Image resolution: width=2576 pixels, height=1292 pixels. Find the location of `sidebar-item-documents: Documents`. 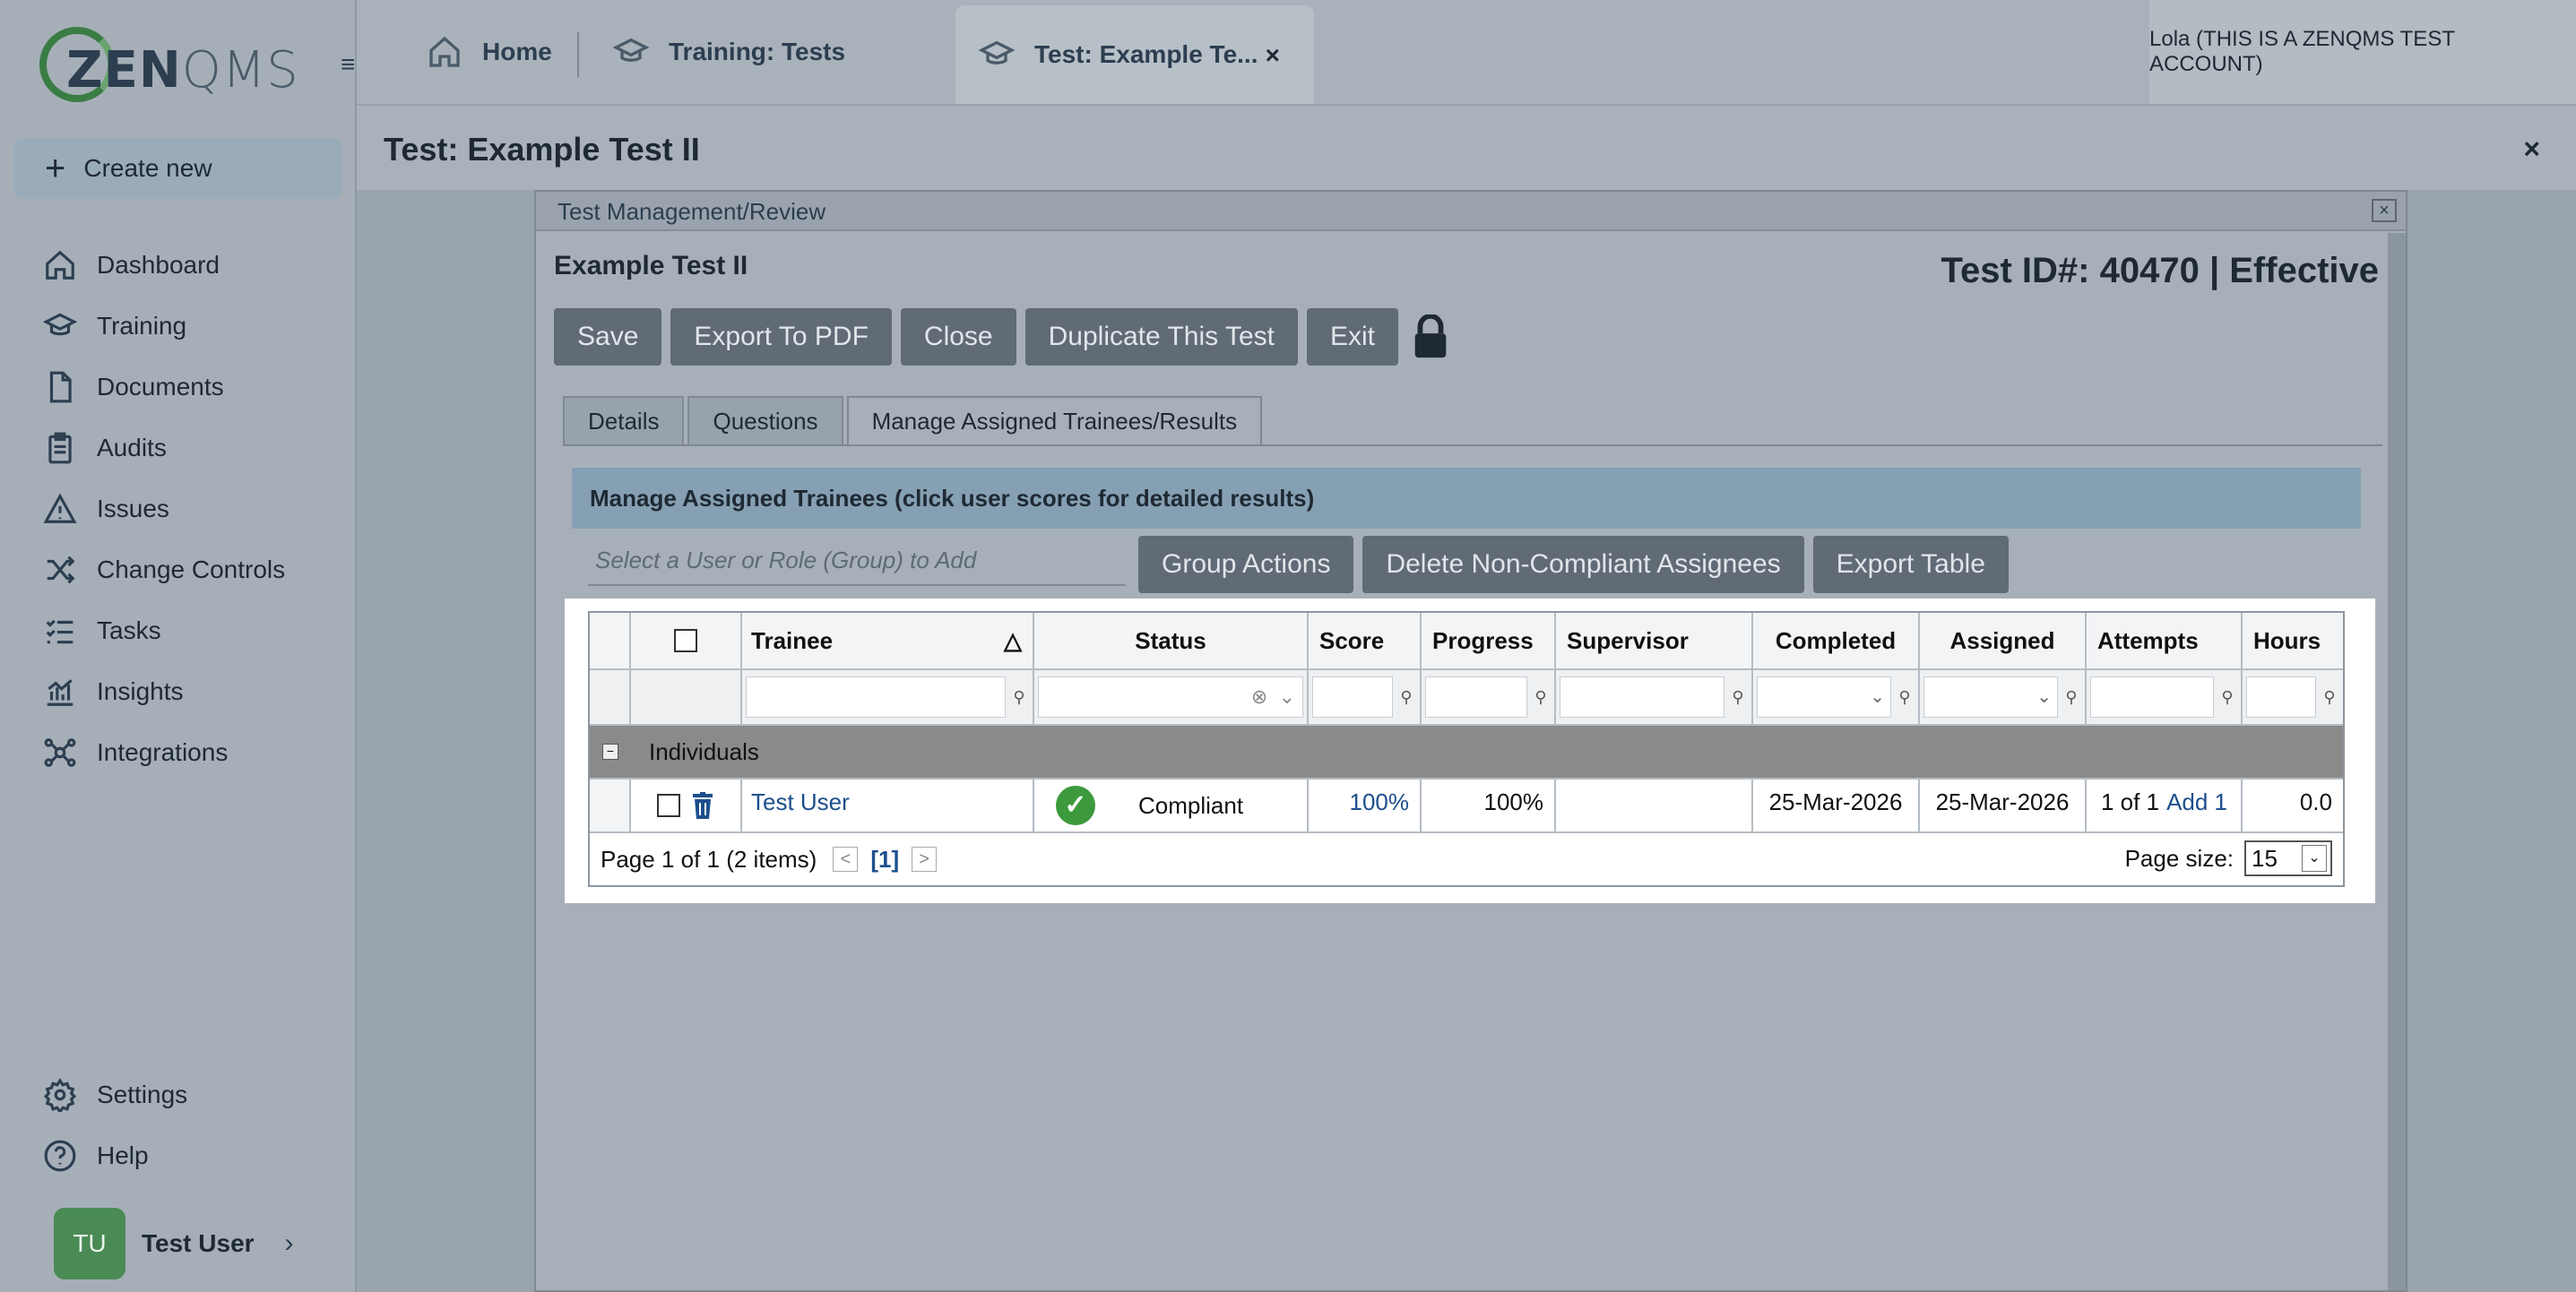

sidebar-item-documents: Documents is located at coordinates (177, 388).